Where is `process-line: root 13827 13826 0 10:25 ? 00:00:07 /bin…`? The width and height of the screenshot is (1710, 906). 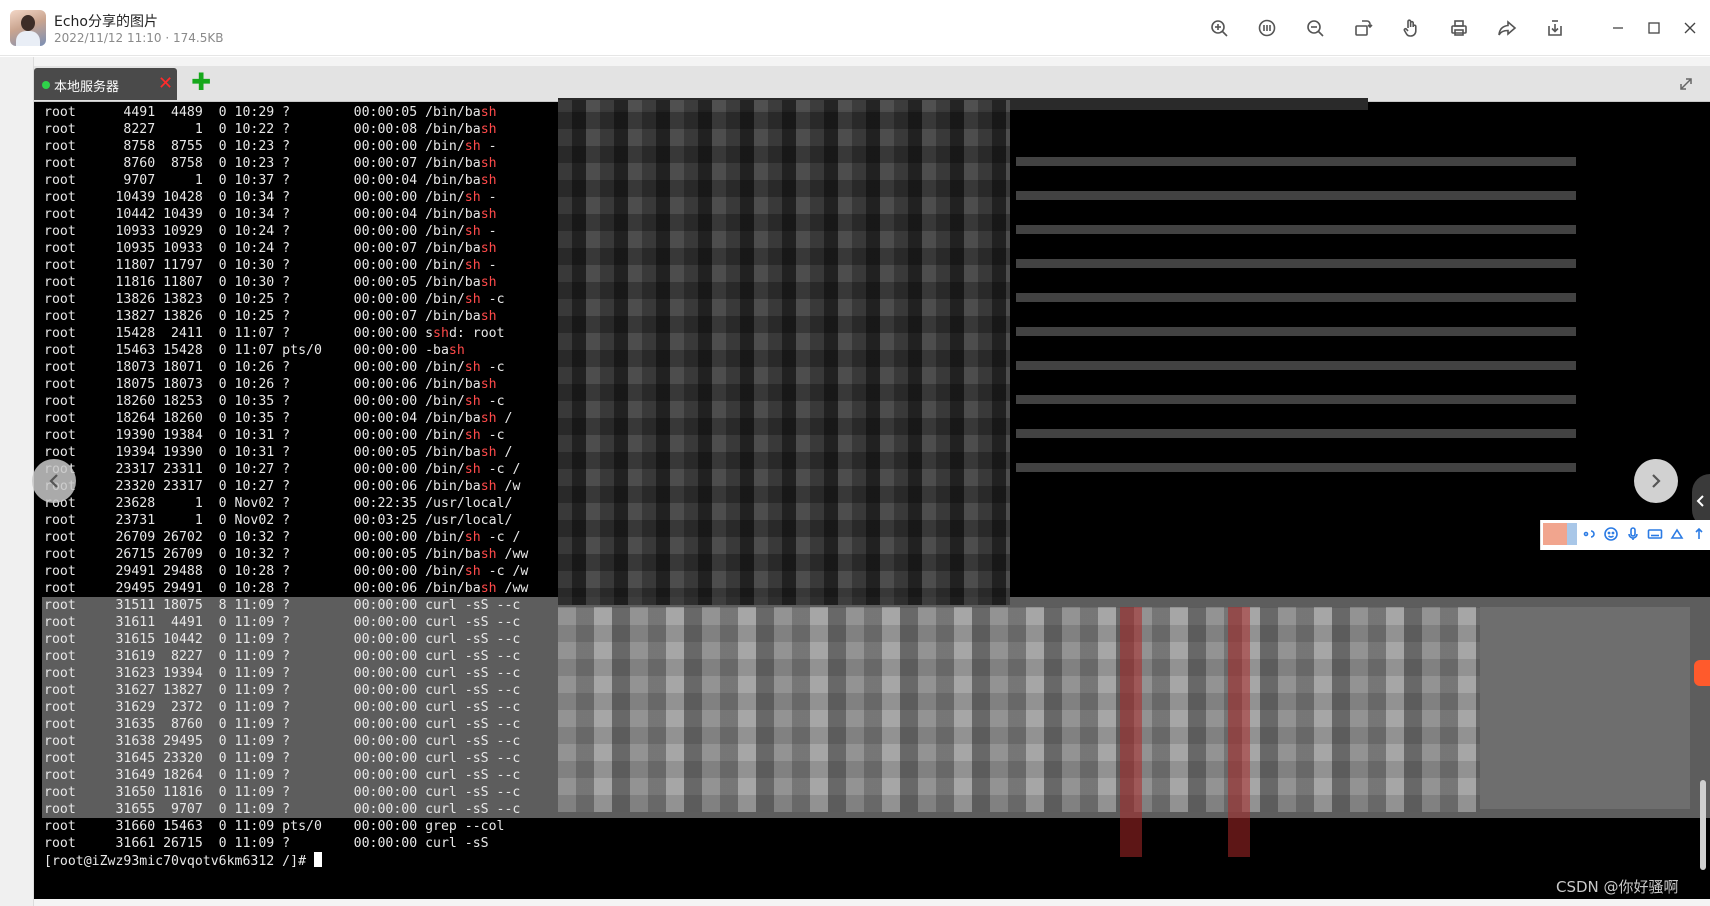
process-line: root 13827 13826 0 10:25 ? 00:00:07 /bin… is located at coordinates (270, 316).